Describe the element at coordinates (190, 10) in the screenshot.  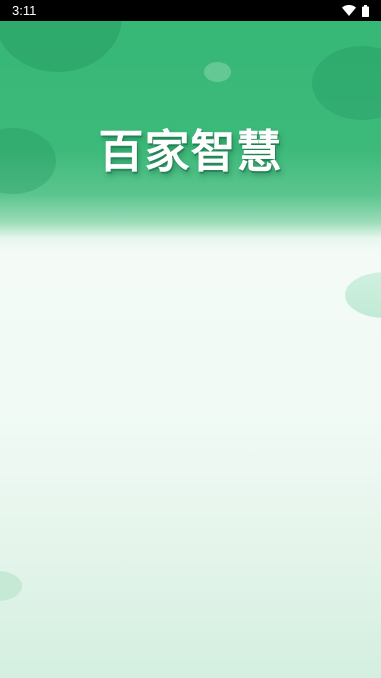
I see `status-bar: 3:11` at that location.